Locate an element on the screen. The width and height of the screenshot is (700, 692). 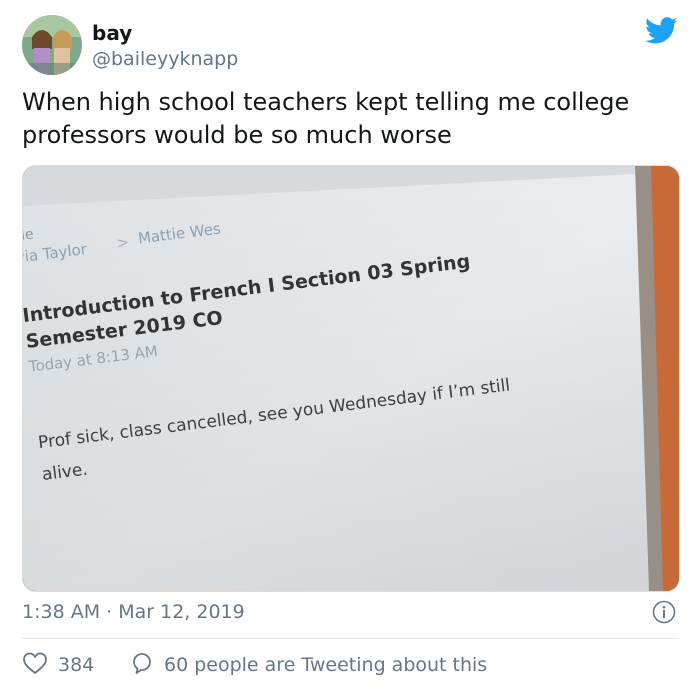
tweet-timestamp: 1:38 AM · Mar 12, 2019 is located at coordinates (133, 612).